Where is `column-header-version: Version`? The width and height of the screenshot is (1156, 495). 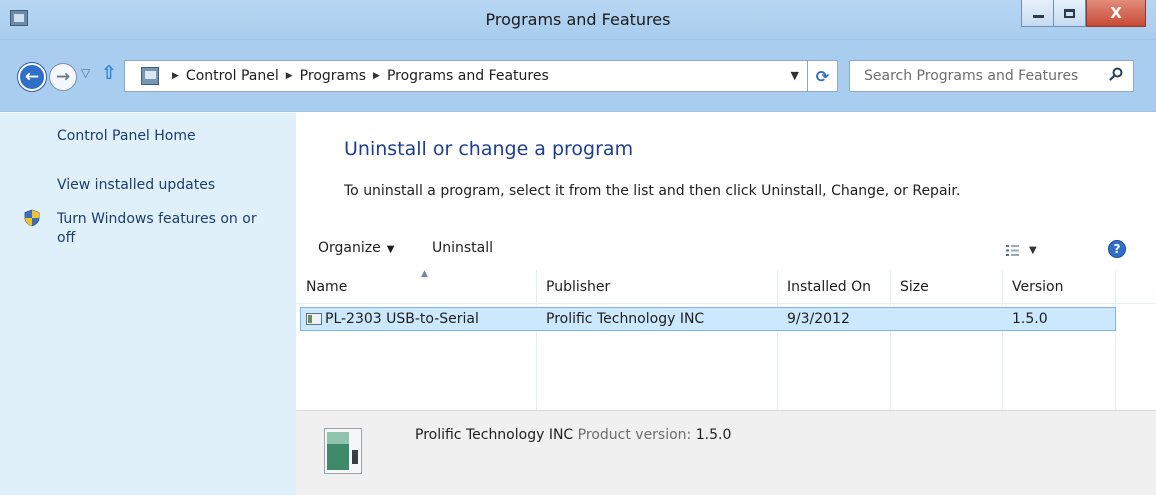 column-header-version: Version is located at coordinates (1037, 287).